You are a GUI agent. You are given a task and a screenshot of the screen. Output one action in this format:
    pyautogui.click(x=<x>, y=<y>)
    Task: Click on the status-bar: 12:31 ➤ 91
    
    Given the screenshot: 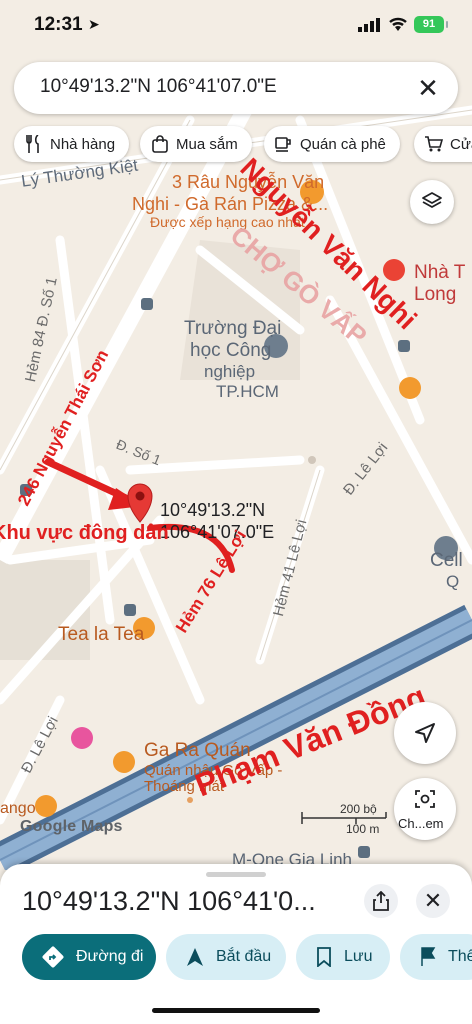 What is the action you would take?
    pyautogui.click(x=236, y=27)
    